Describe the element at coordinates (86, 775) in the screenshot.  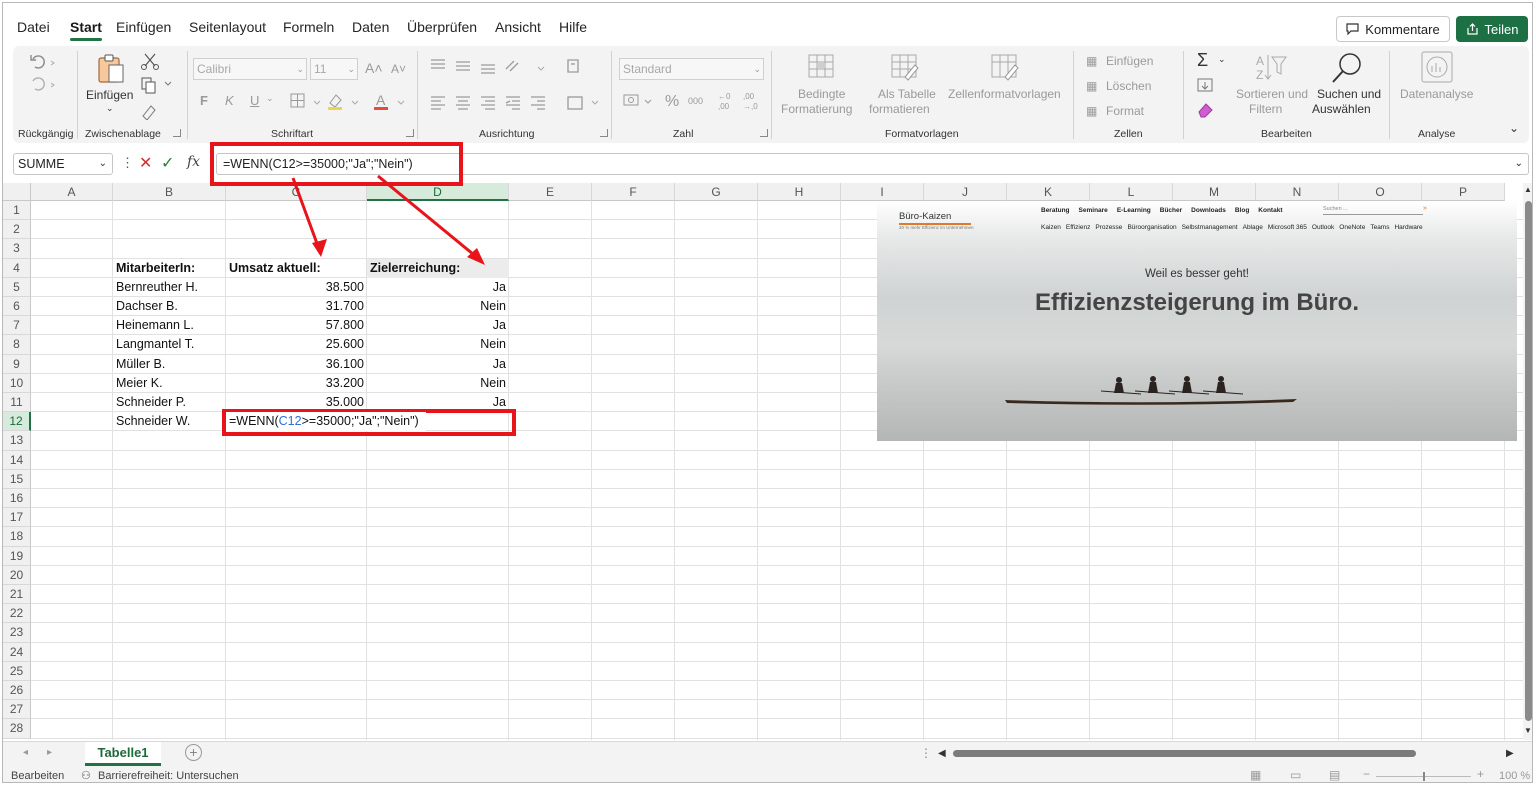
I see `accessibility-icon: ⚇` at that location.